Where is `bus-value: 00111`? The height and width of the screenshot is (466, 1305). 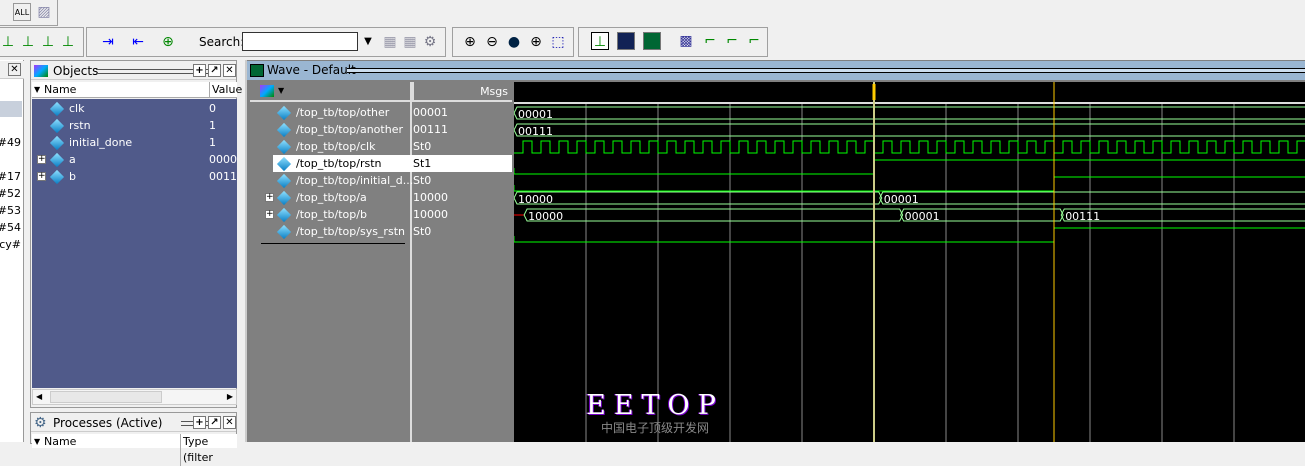
bus-value: 00111 is located at coordinates (1082, 216).